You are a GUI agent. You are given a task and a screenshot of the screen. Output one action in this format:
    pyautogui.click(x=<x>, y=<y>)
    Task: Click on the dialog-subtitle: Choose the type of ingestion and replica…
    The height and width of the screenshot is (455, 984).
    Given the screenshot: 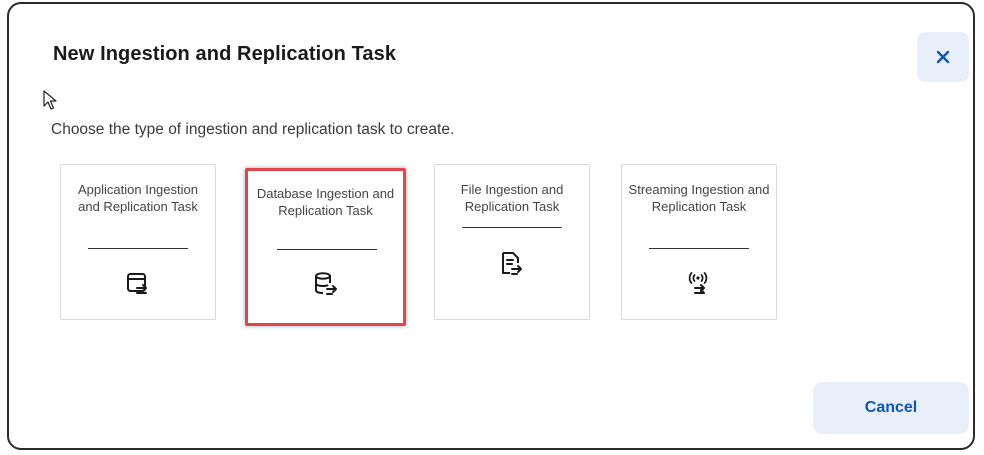 What is the action you would take?
    pyautogui.click(x=253, y=129)
    